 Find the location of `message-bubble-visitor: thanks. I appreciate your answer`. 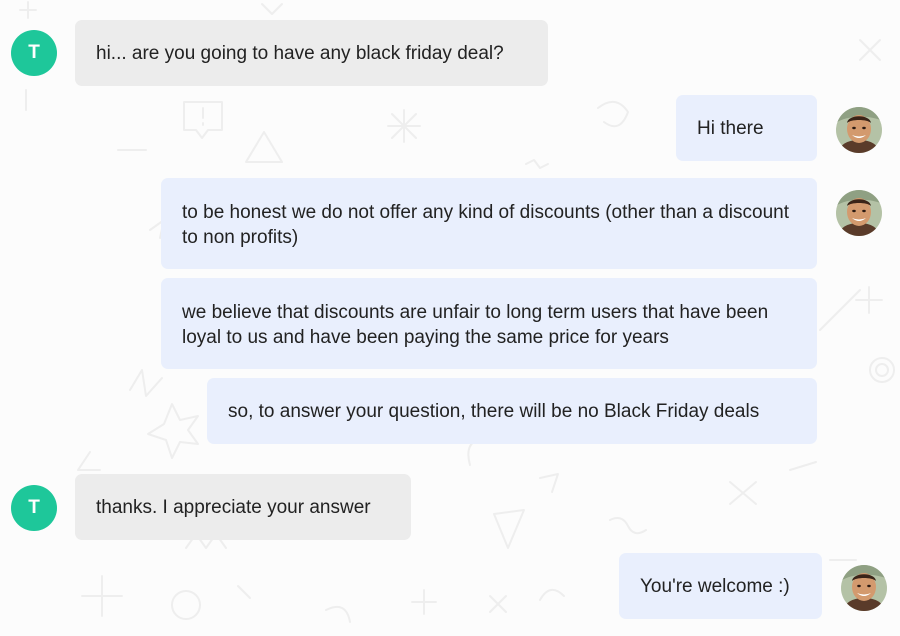

message-bubble-visitor: thanks. I appreciate your answer is located at coordinates (243, 507).